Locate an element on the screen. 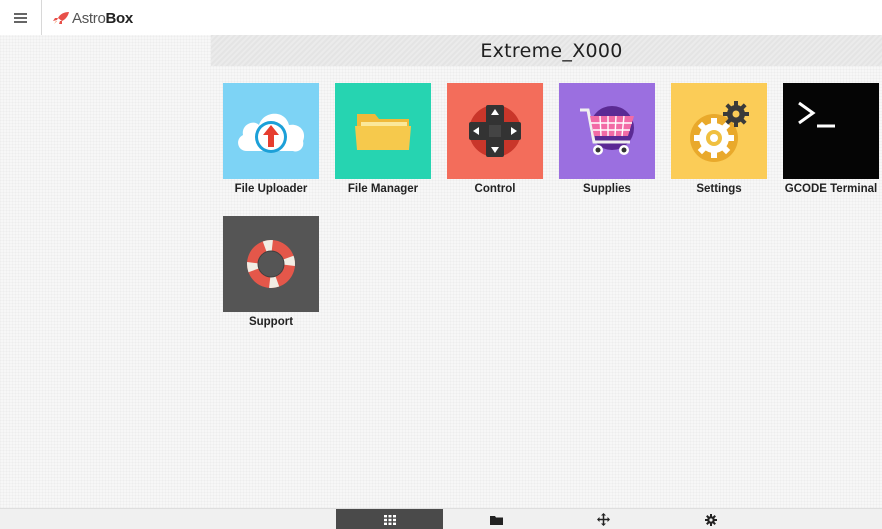 Image resolution: width=882 pixels, height=529 pixels. gears-icon is located at coordinates (719, 131).